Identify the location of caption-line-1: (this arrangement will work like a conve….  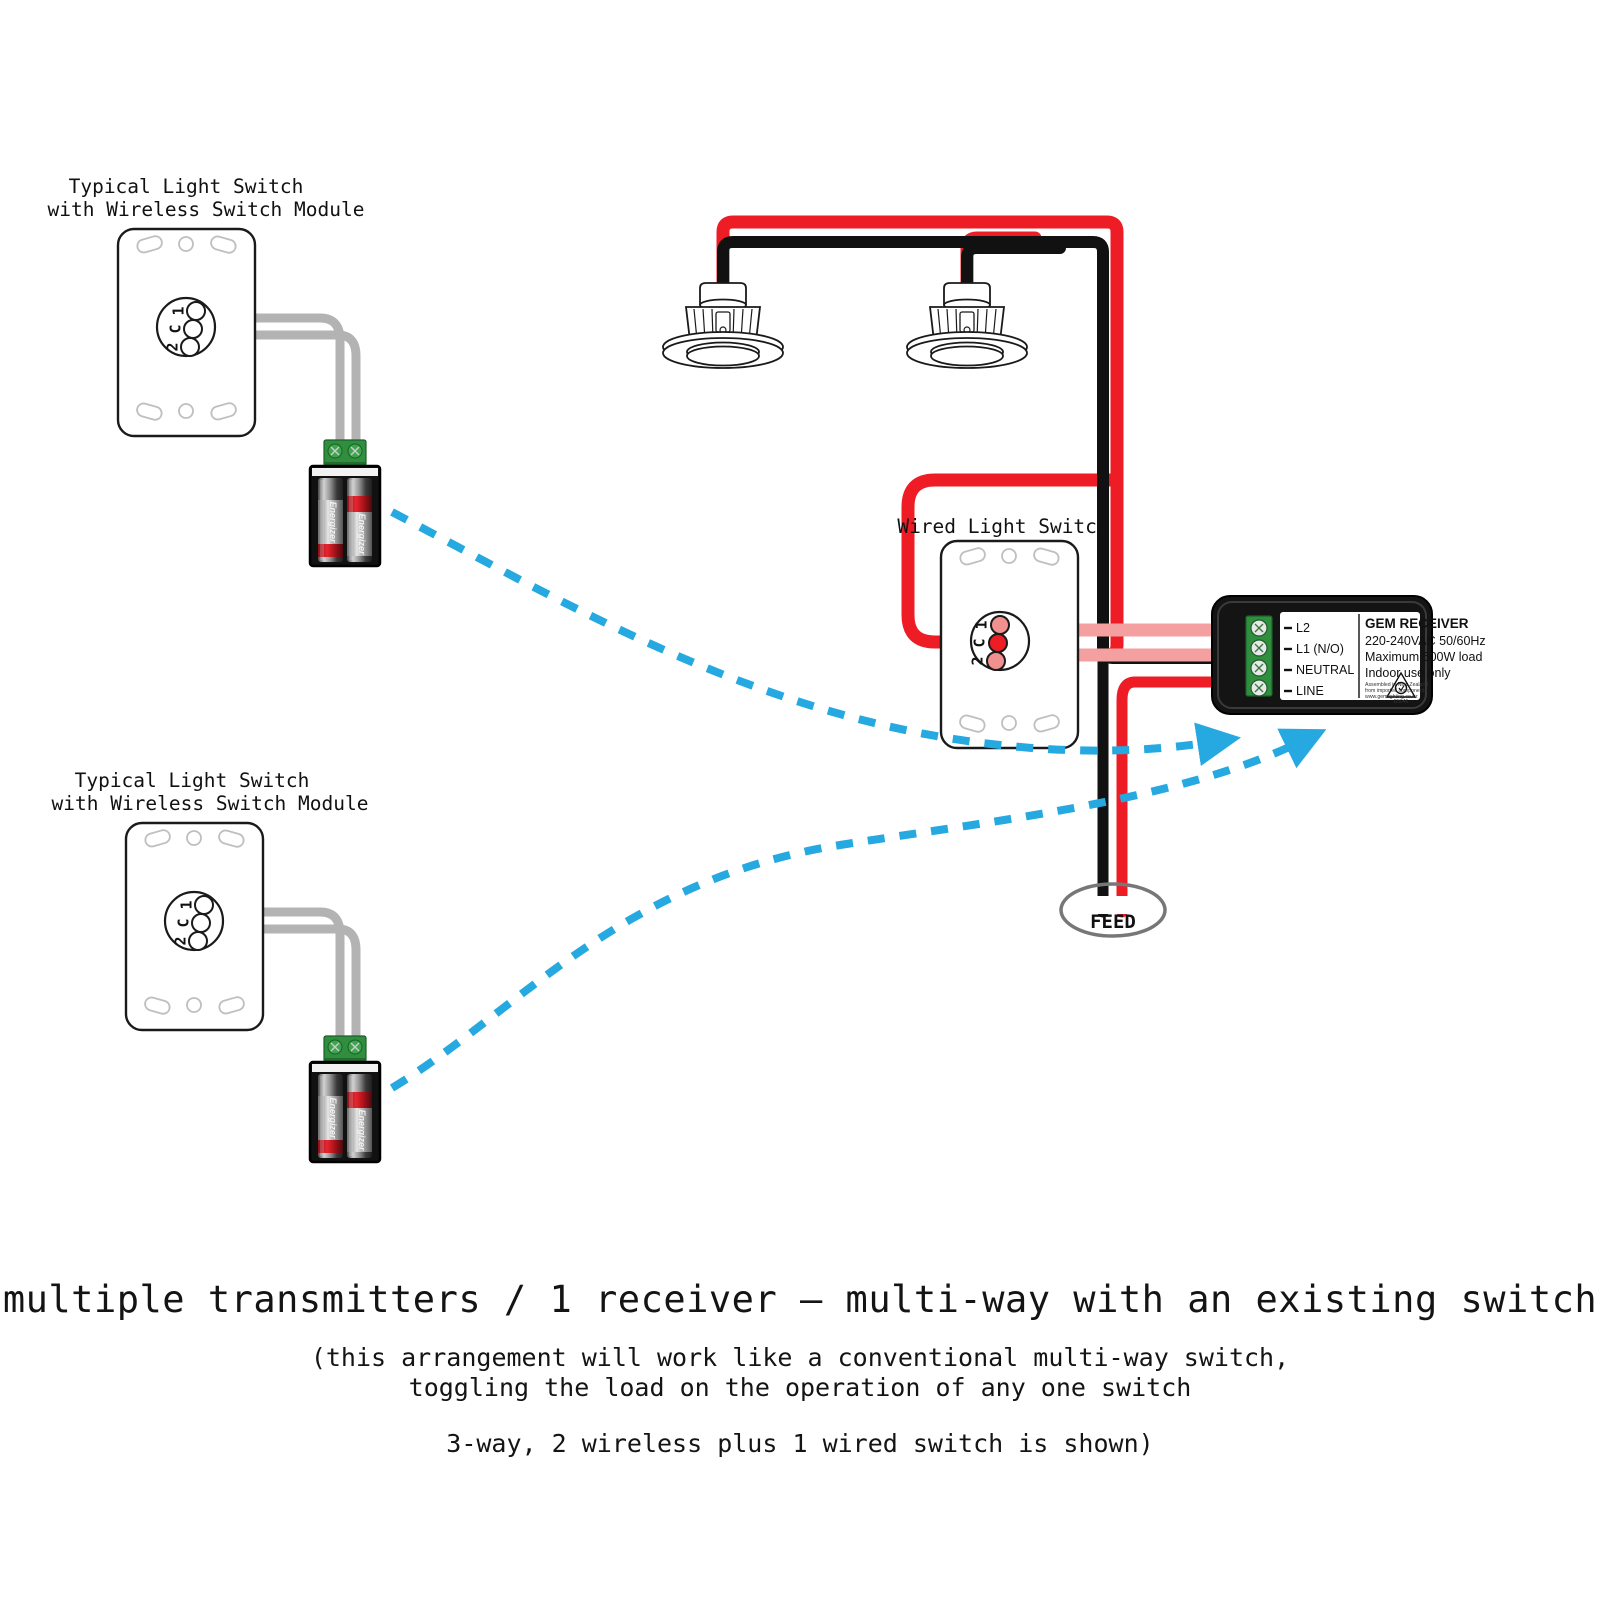
(800, 1357).